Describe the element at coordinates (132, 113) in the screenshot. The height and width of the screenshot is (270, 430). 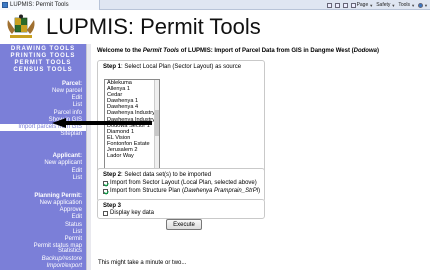
I see `list-item: Dawhenya Industry` at that location.